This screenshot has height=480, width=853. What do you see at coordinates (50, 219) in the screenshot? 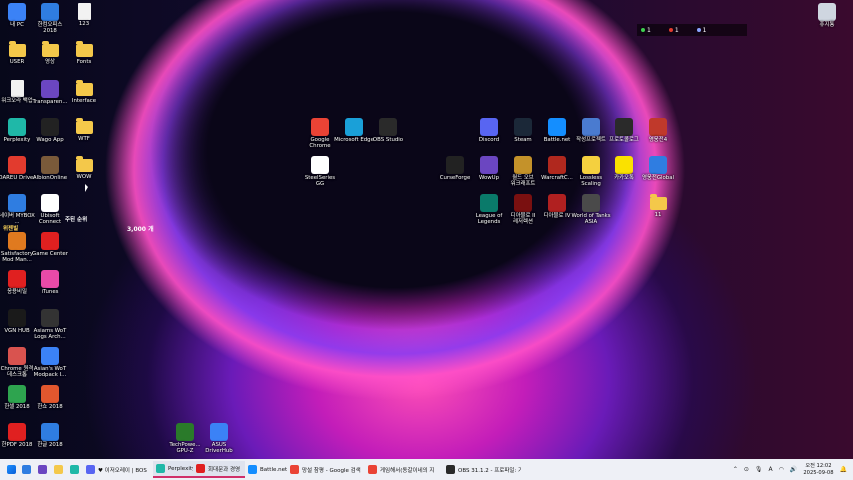
I see `desktop-icon-label: Ubisoft Connect` at bounding box center [50, 219].